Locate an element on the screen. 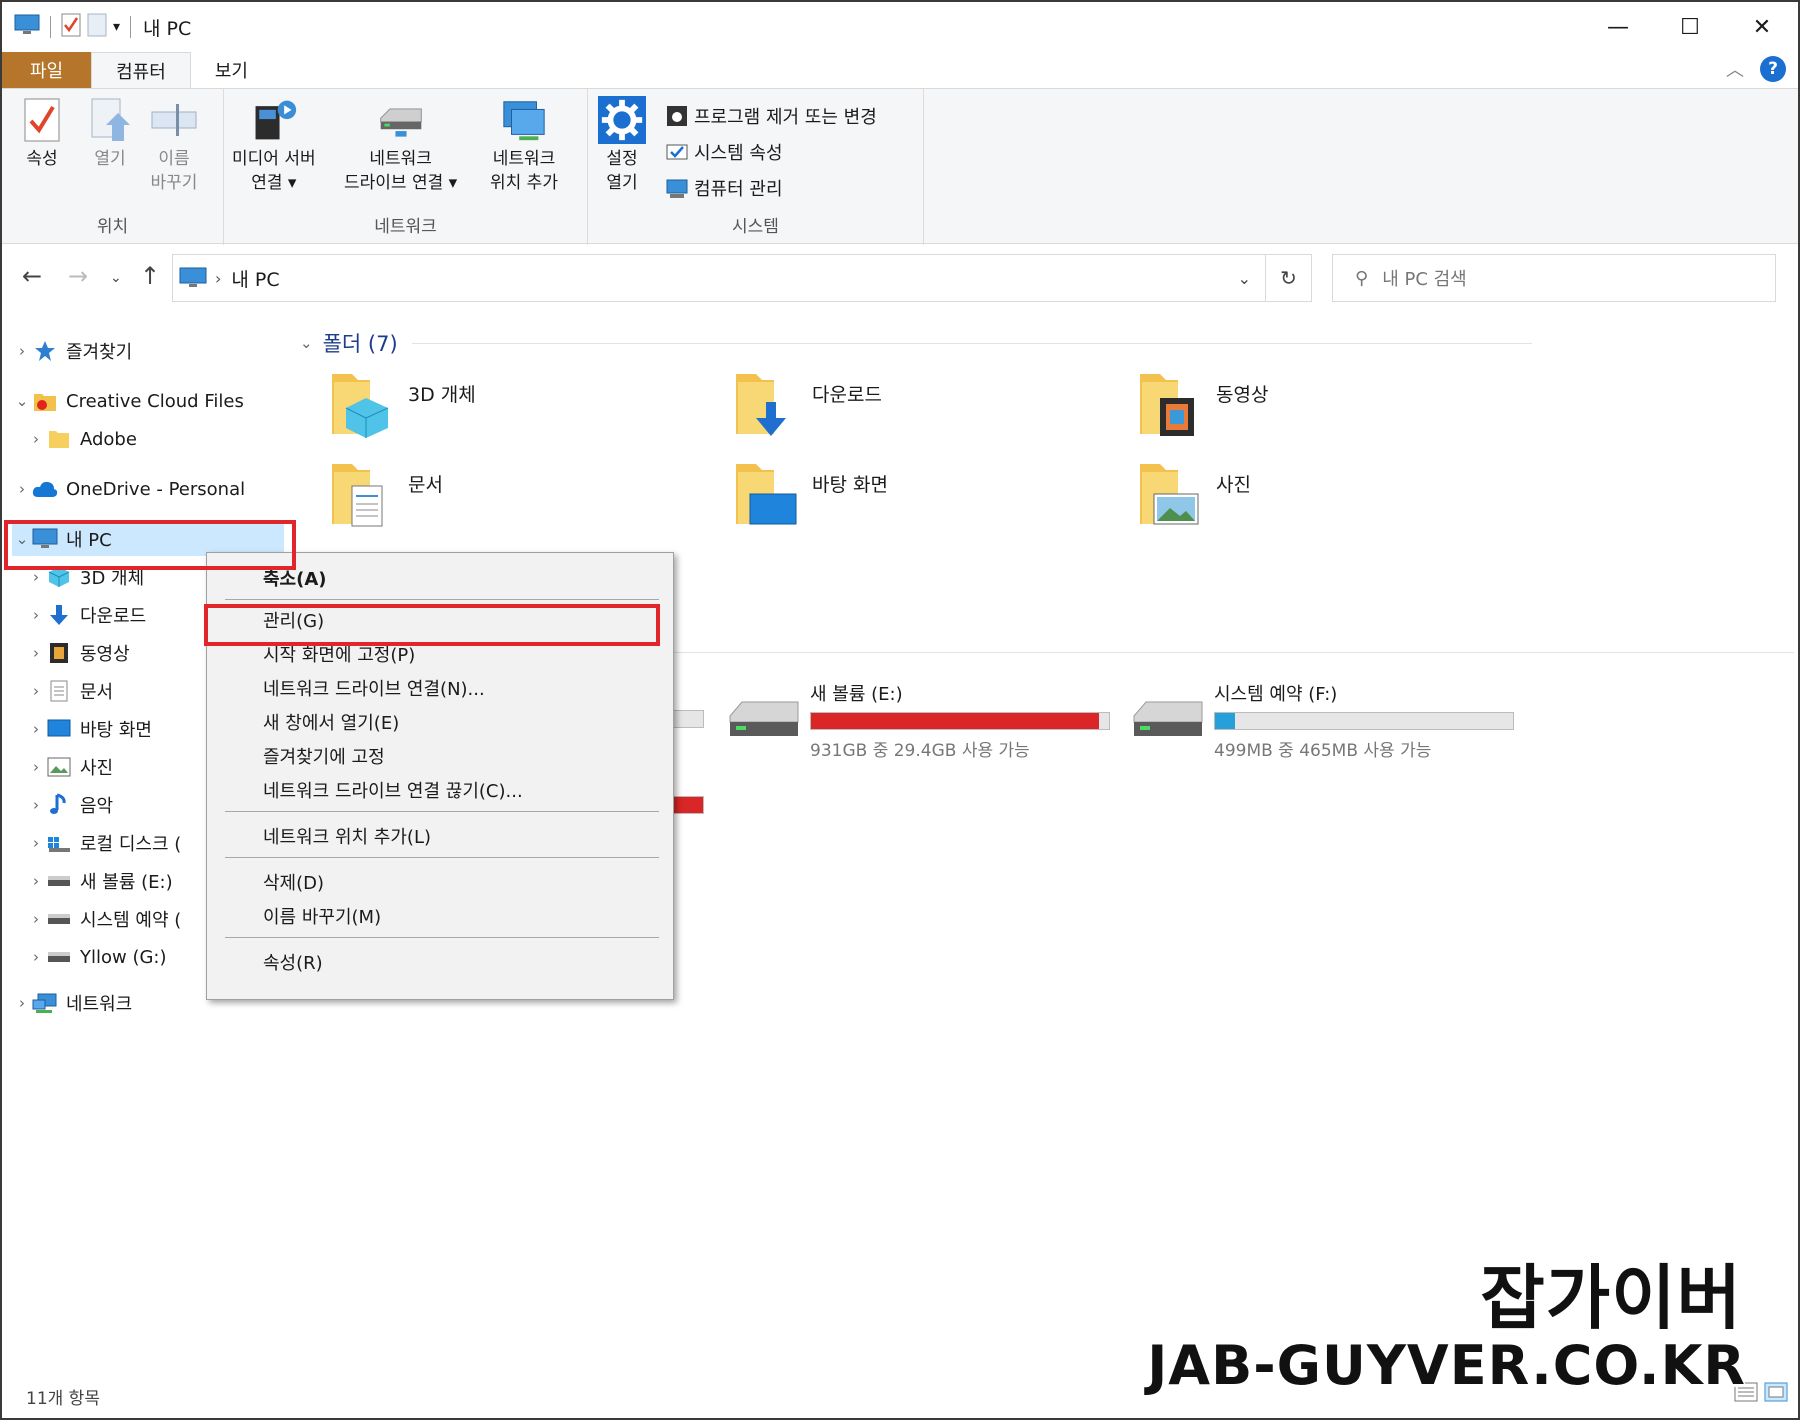 The width and height of the screenshot is (1800, 1420). drive-system-reserved: 시스템 예약 (F:) 499MB 중 465MB 사용 가능 is located at coordinates (1323, 720).